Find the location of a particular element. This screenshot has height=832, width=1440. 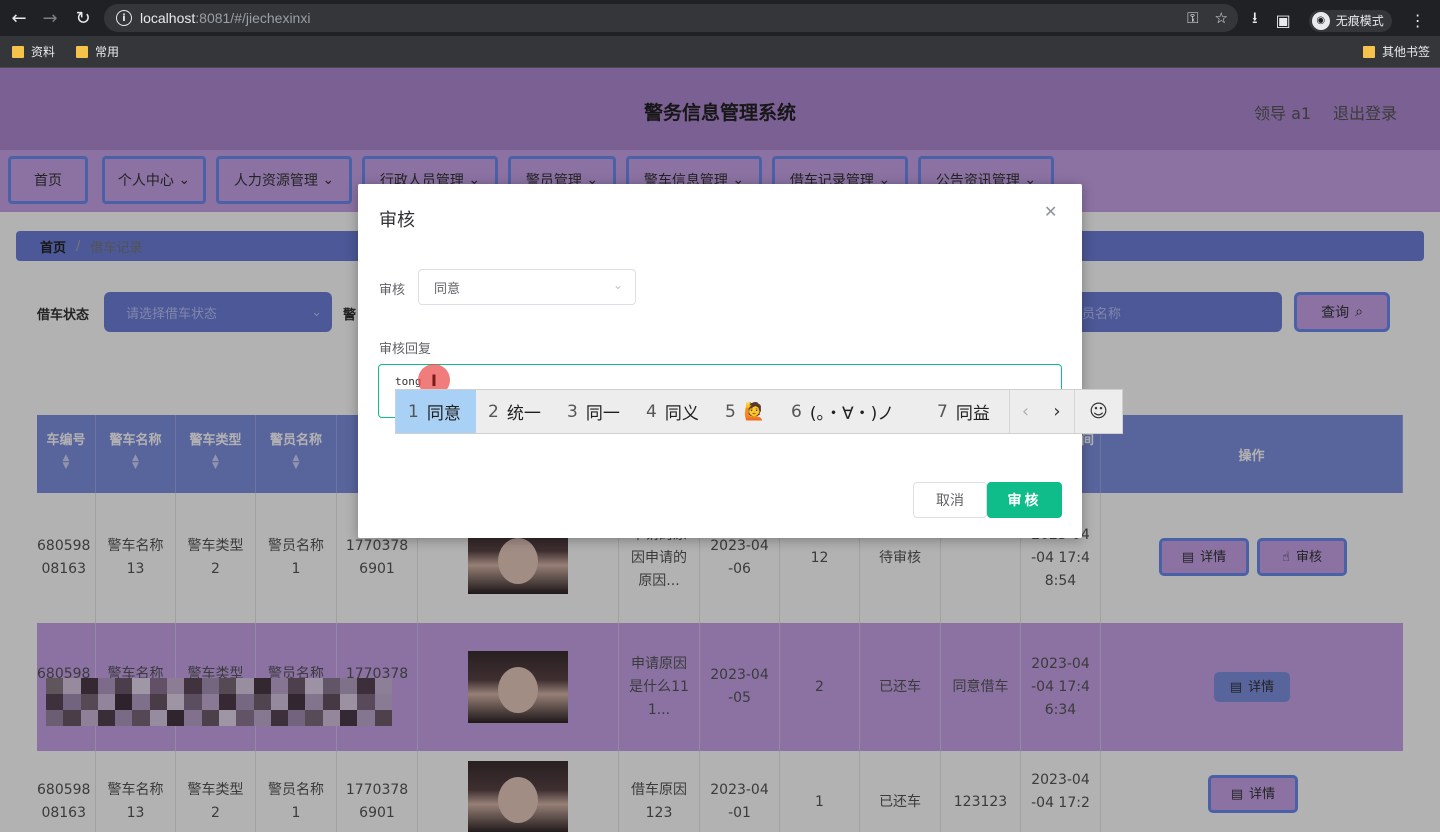

ime-candidate-bar: 1 同意 2 统一 3 同一 4 同义 5 🙋 6 (。・∀・)ノ 7 同益 ‹ › ☺ is located at coordinates (759, 411).